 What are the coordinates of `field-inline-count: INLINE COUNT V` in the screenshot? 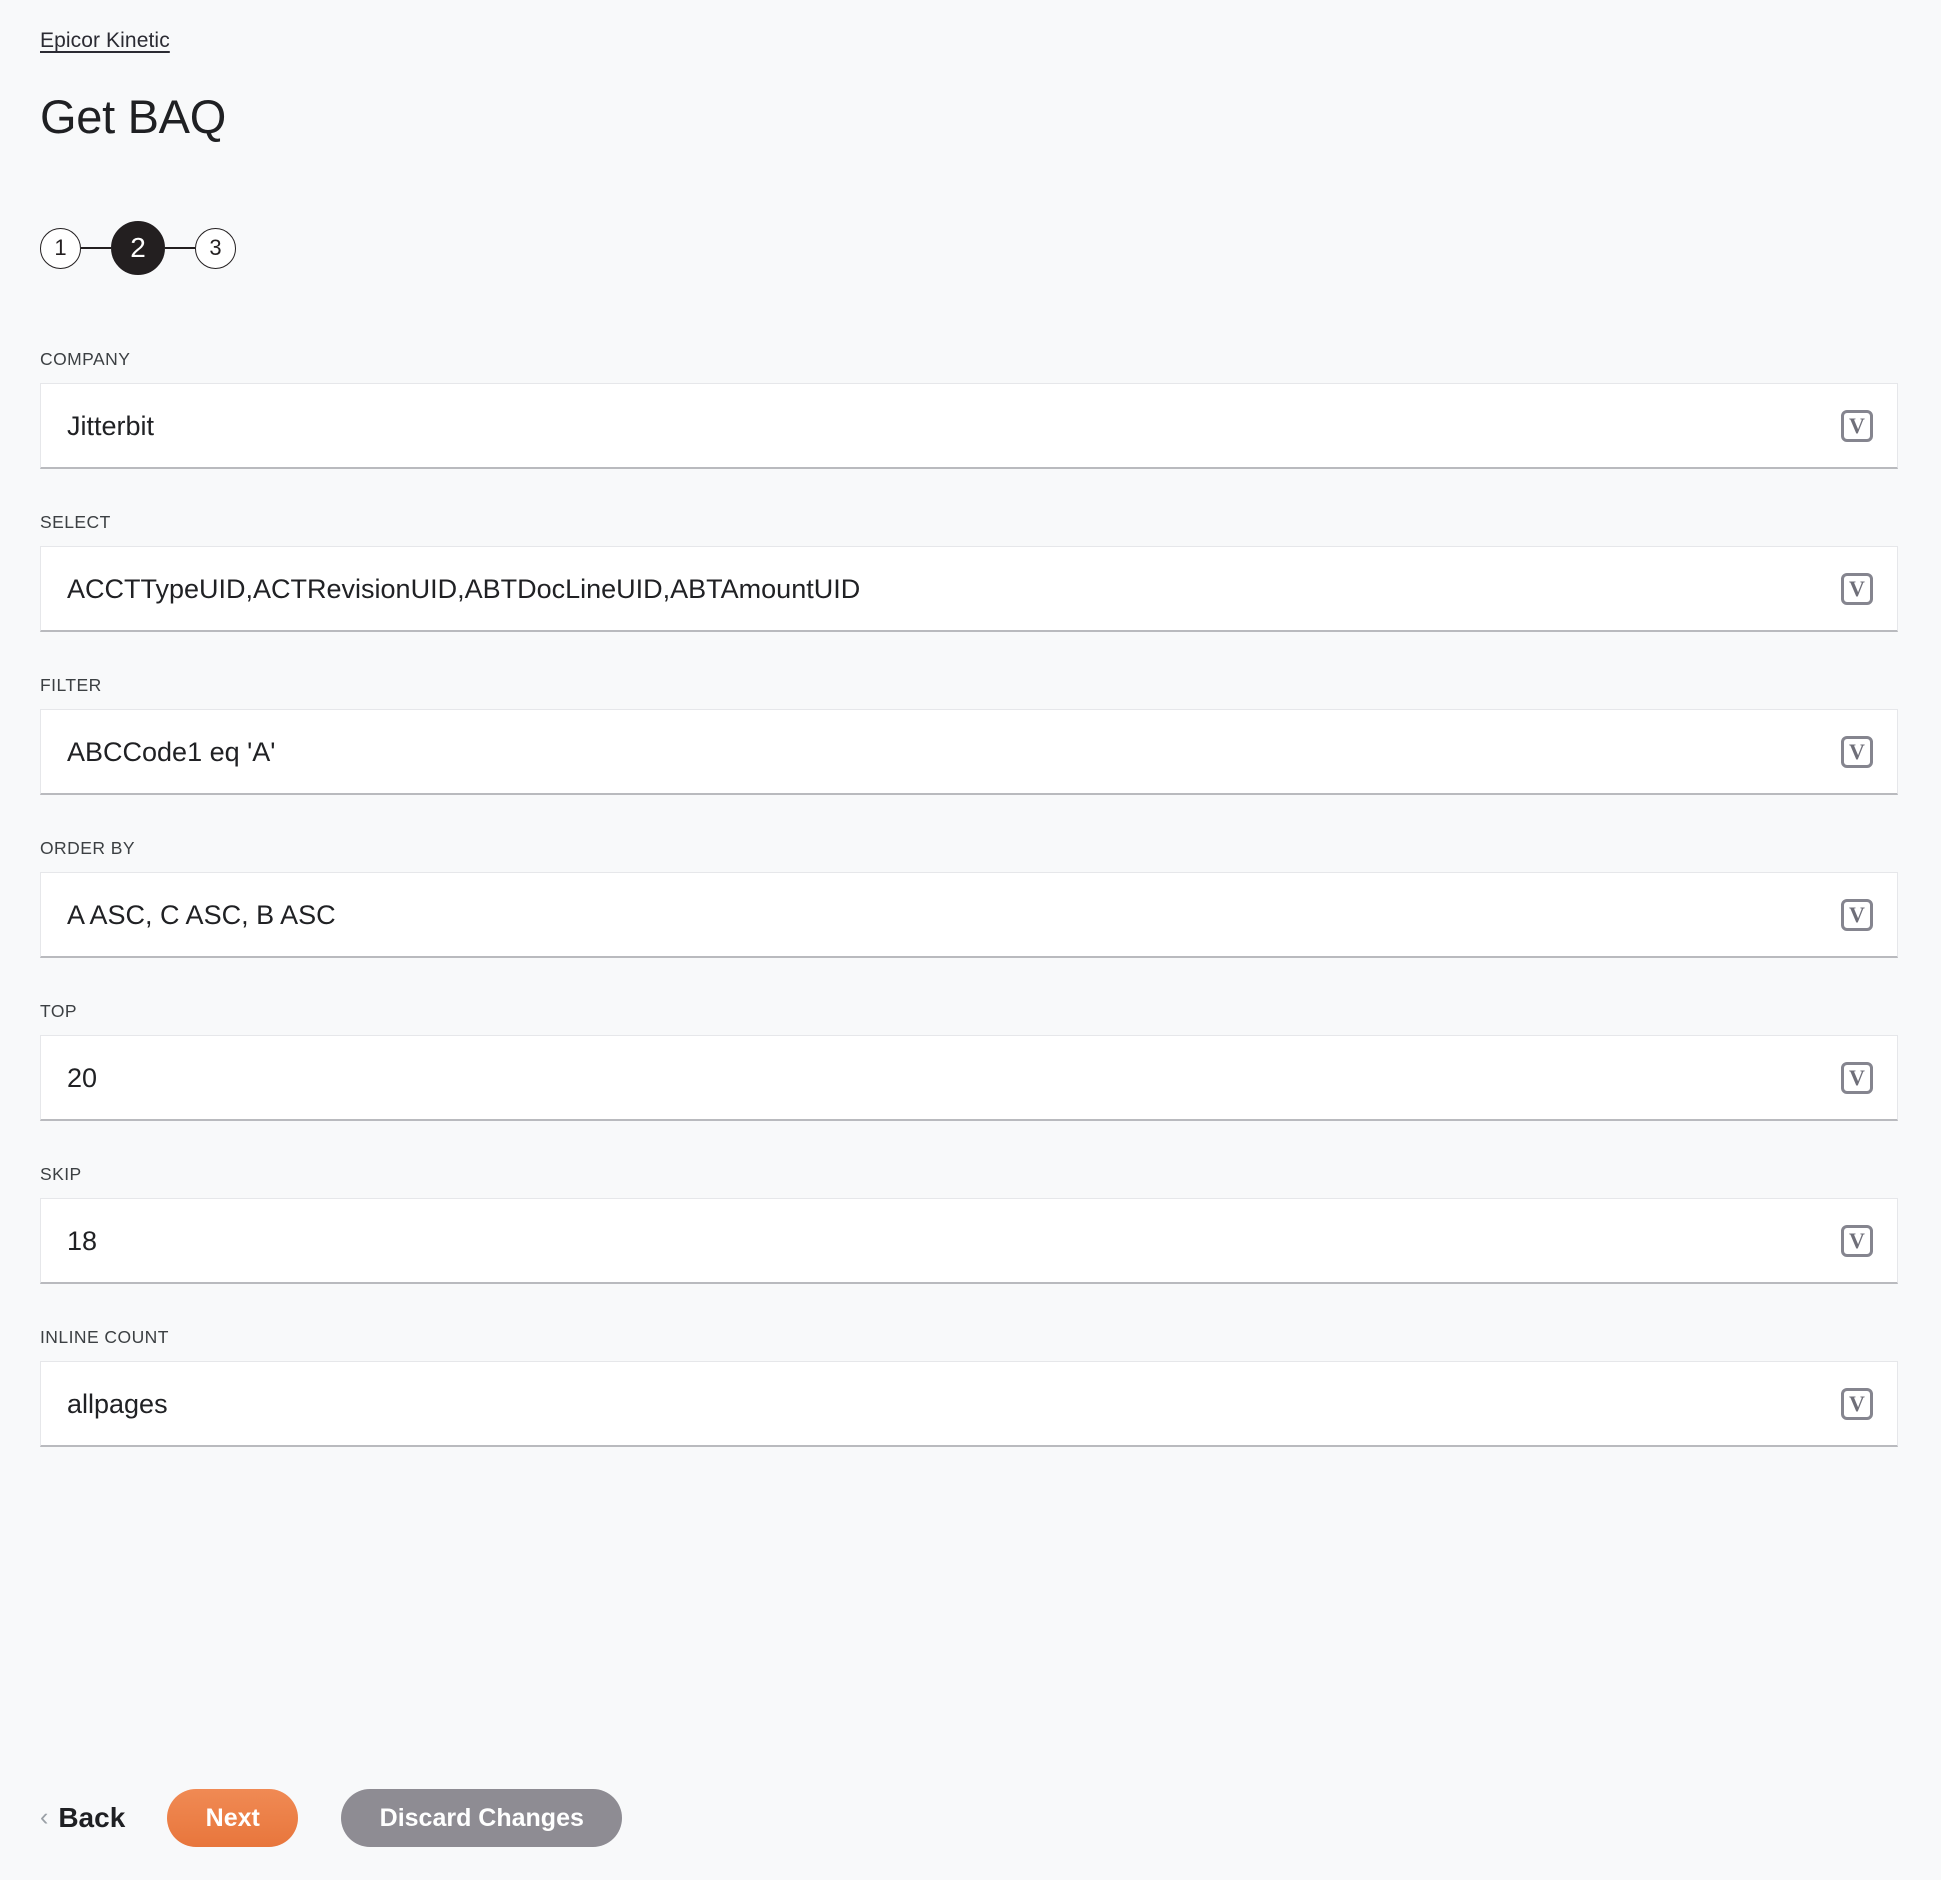 It's located at (970, 1386).